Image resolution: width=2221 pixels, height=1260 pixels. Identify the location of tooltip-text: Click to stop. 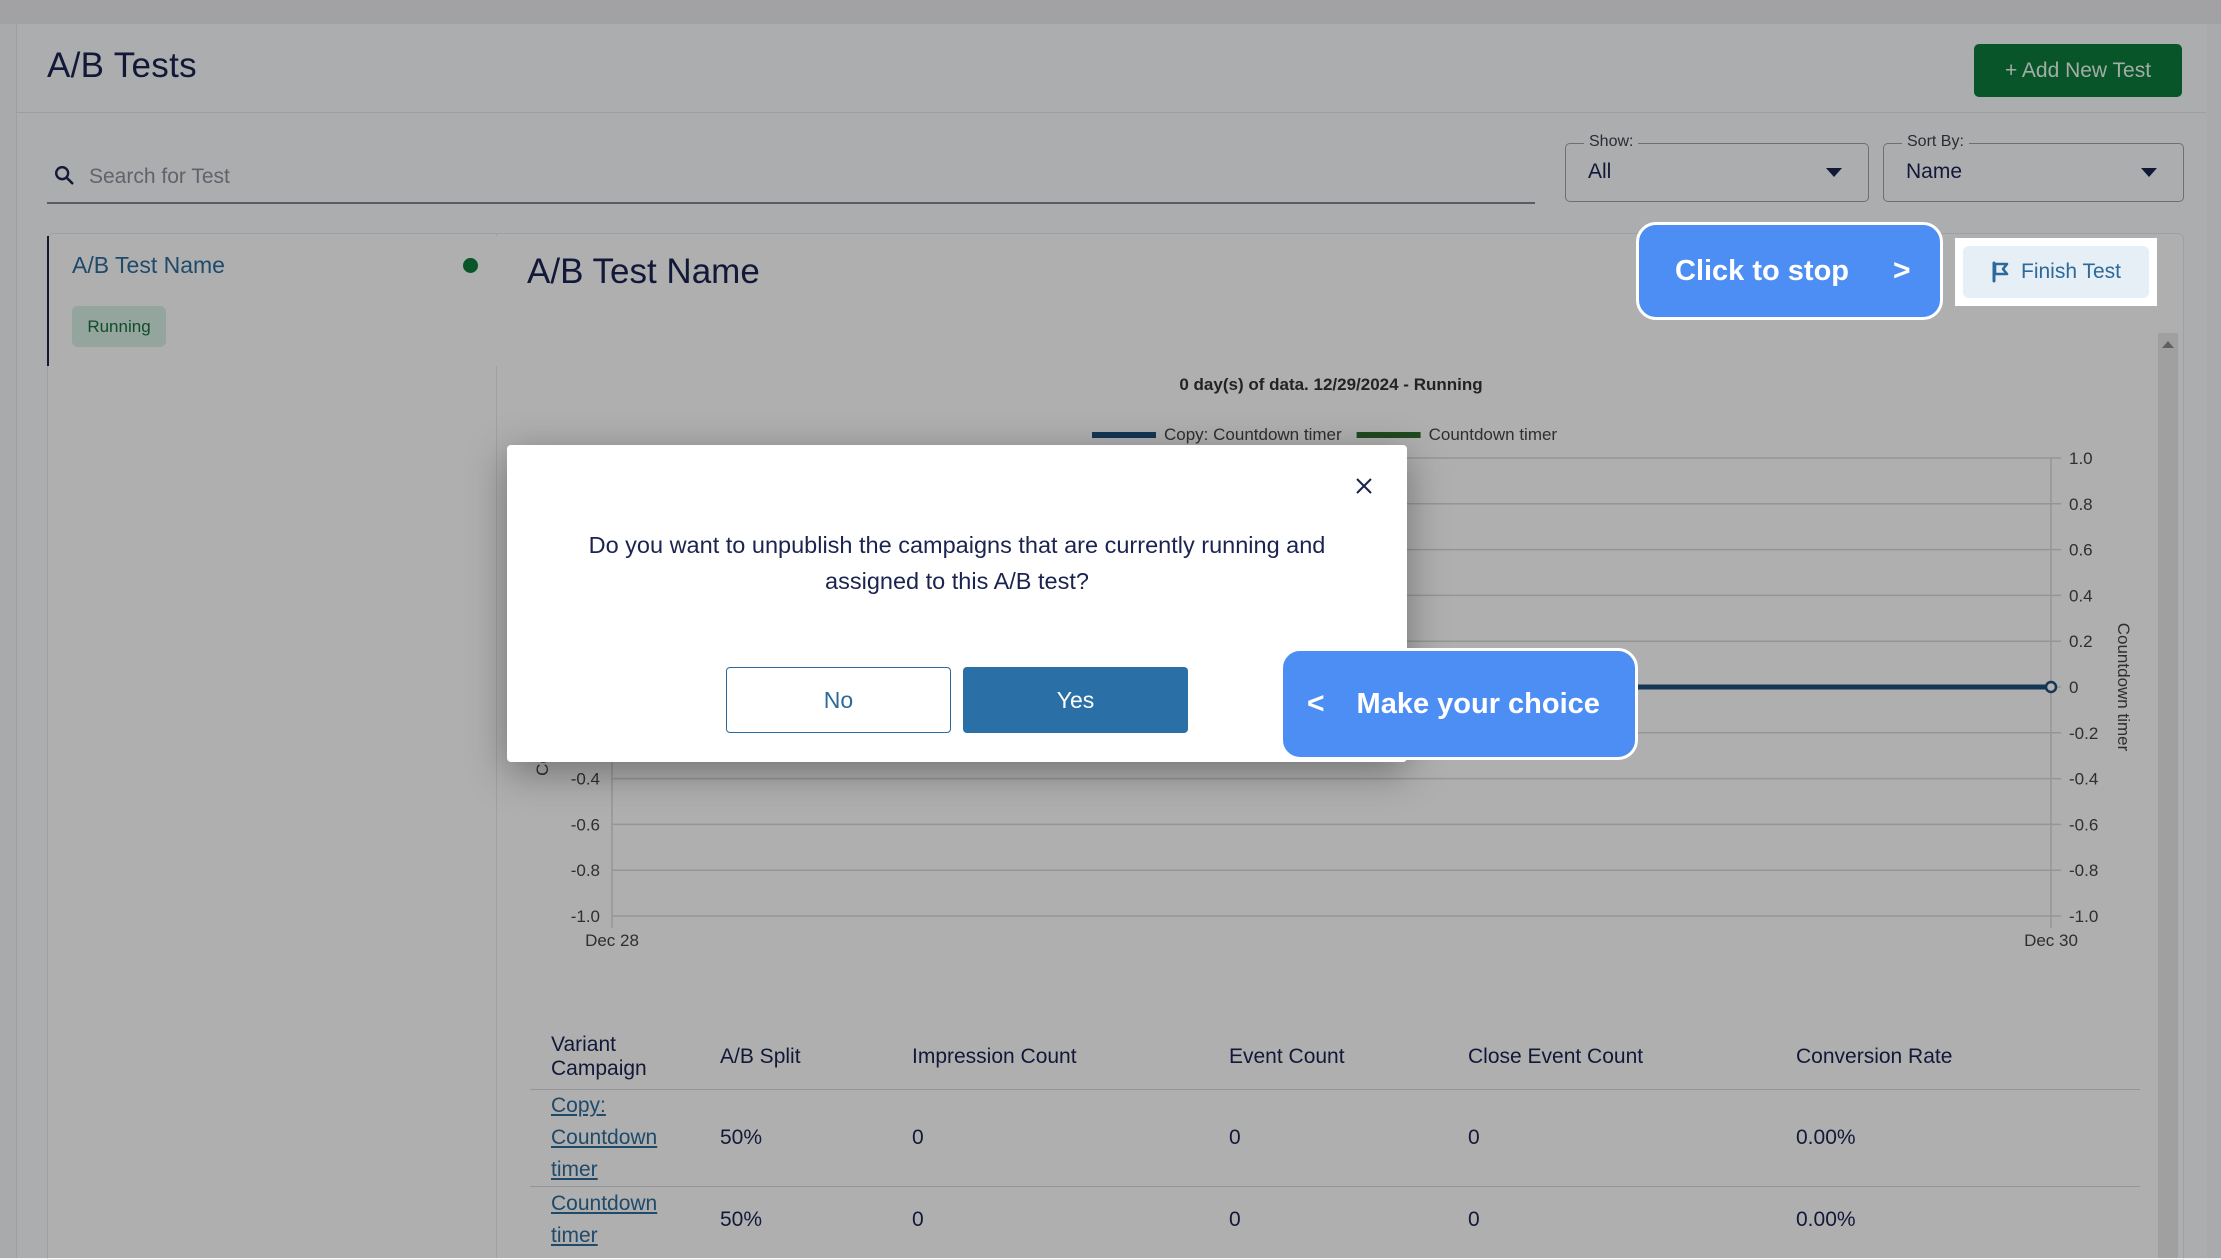
(1762, 270).